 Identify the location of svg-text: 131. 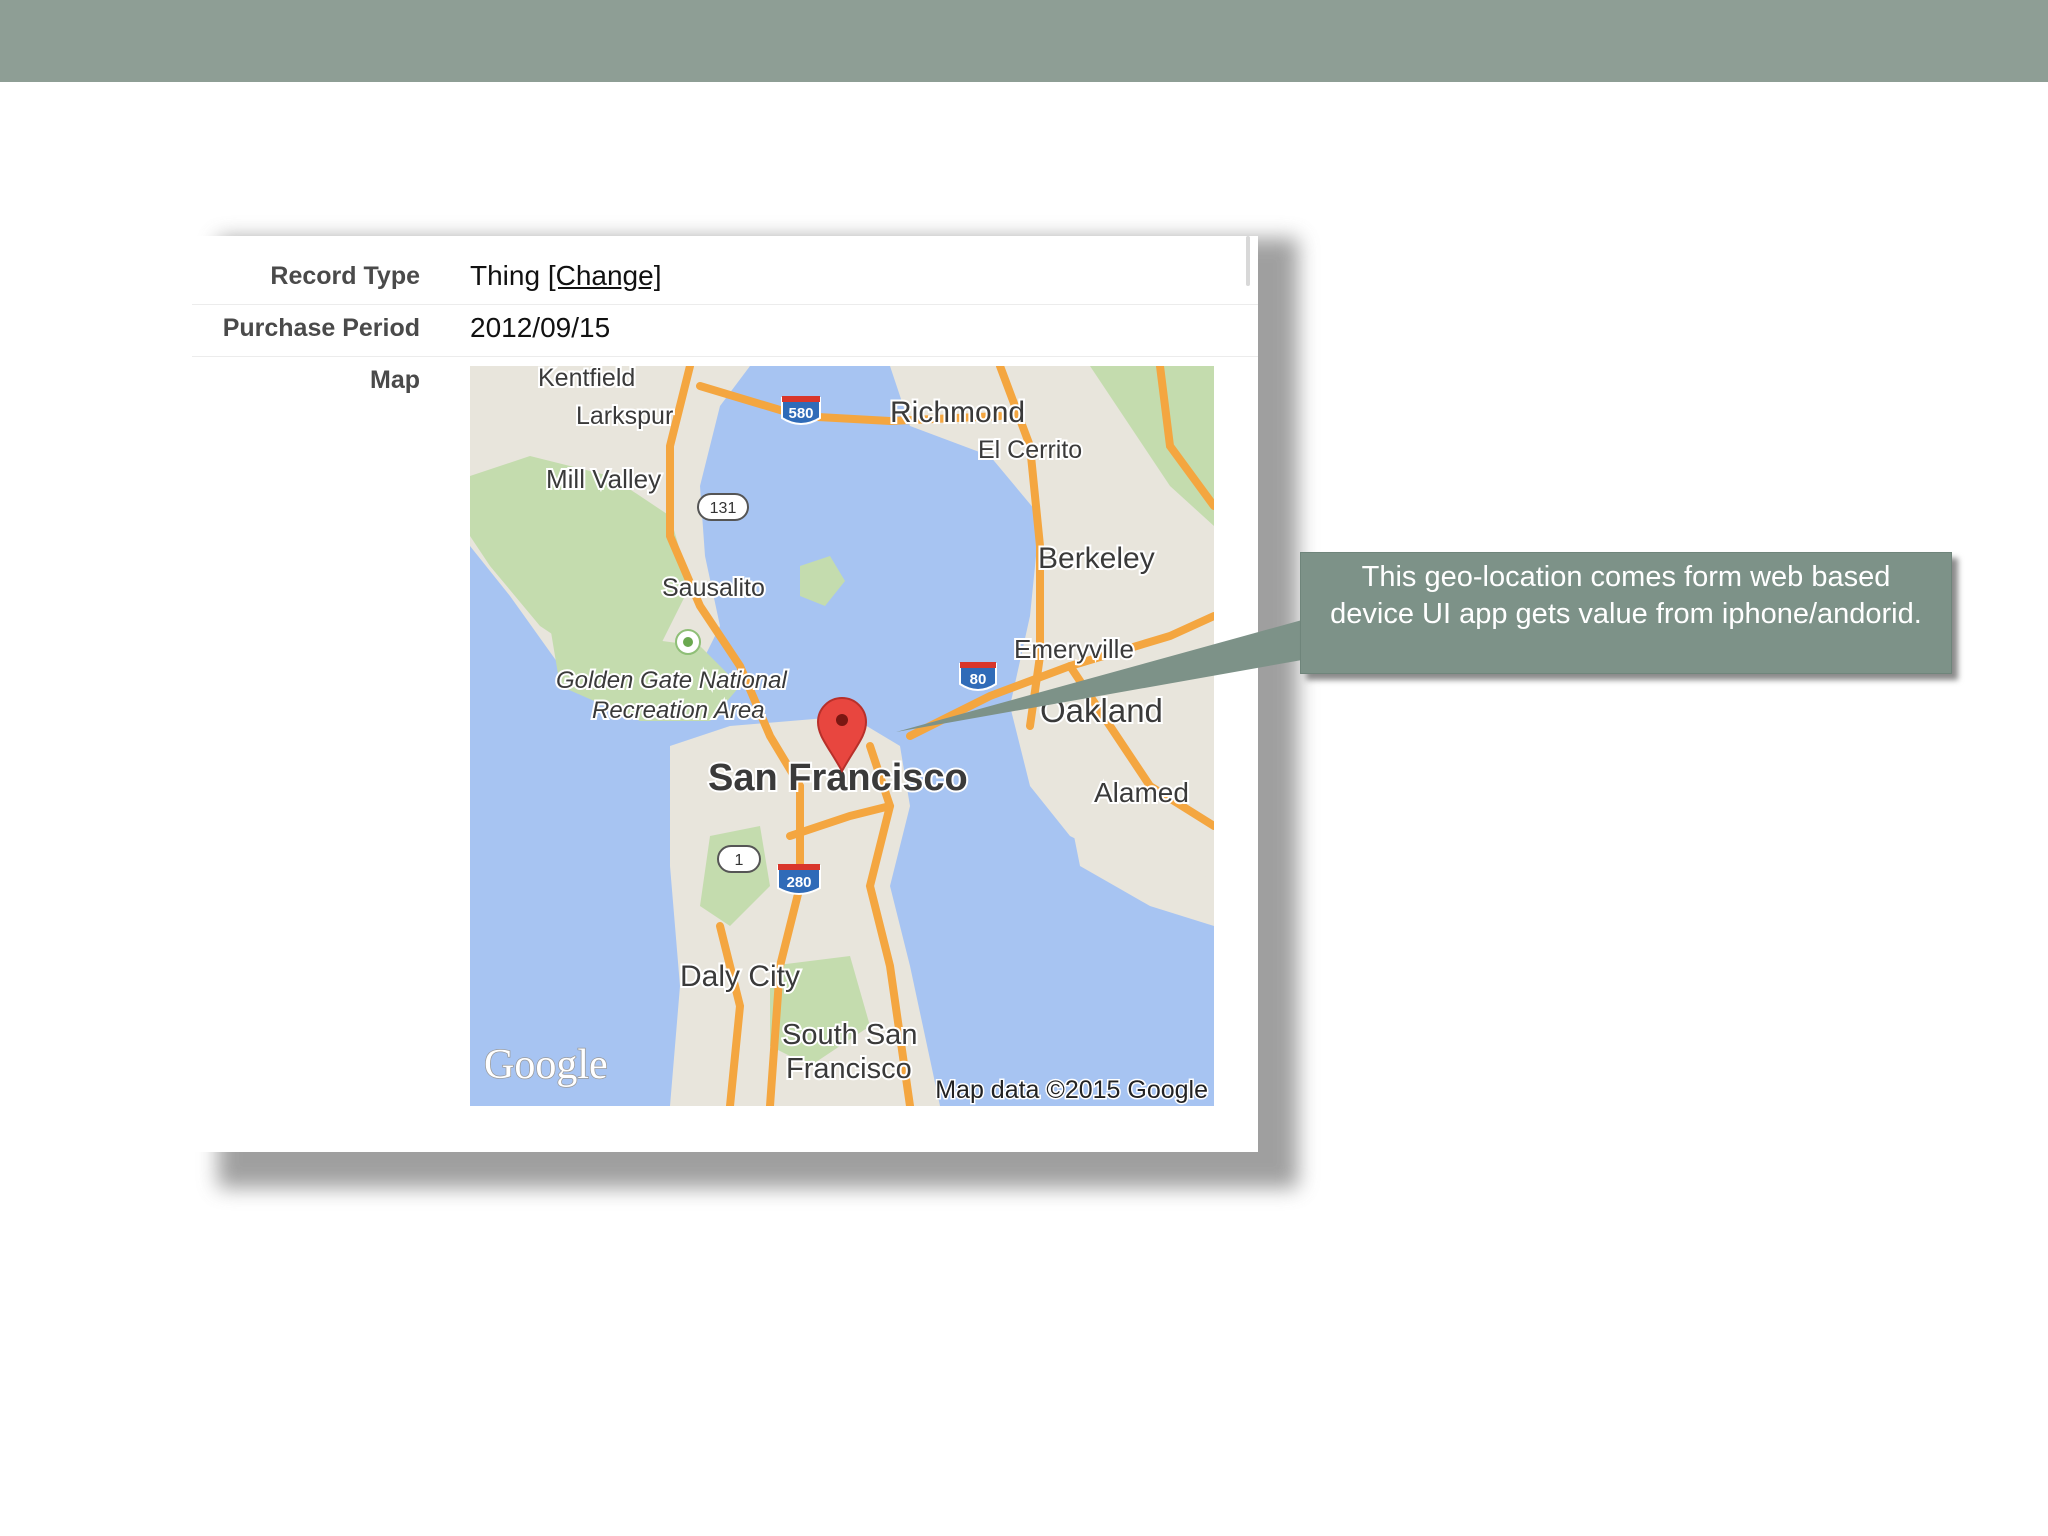
(723, 508).